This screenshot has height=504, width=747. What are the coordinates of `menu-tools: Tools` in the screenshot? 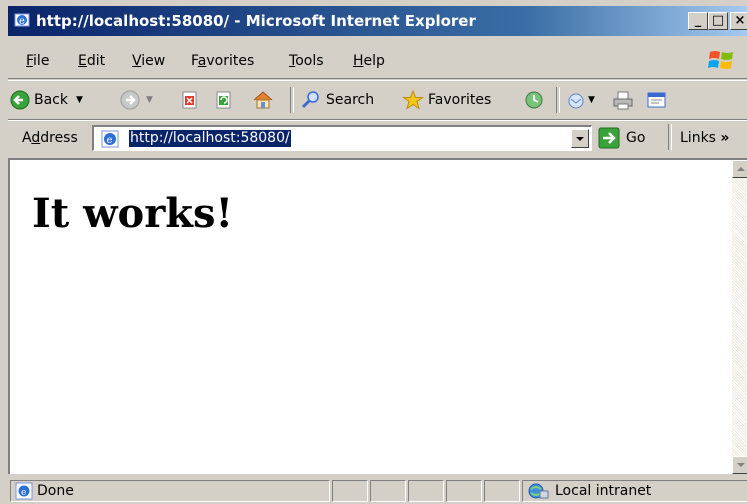 It's located at (306, 61).